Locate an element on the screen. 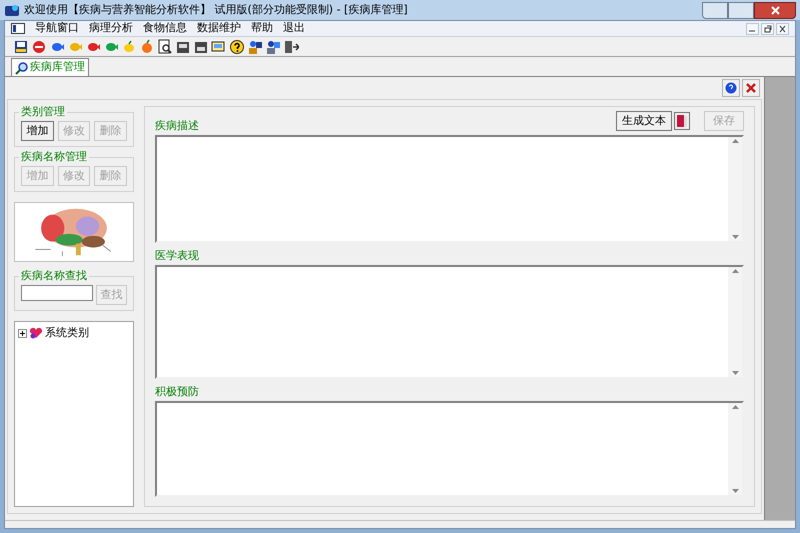 The width and height of the screenshot is (800, 533). menu-item: 帮助 is located at coordinates (262, 28).